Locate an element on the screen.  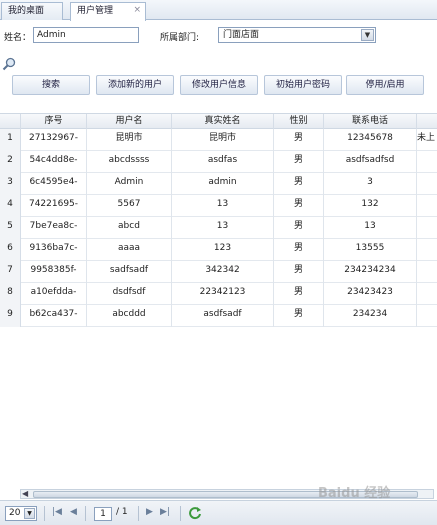
table-row: 6 9136ba7c-aaaa 123 男 13555 is located at coordinates (218, 250).